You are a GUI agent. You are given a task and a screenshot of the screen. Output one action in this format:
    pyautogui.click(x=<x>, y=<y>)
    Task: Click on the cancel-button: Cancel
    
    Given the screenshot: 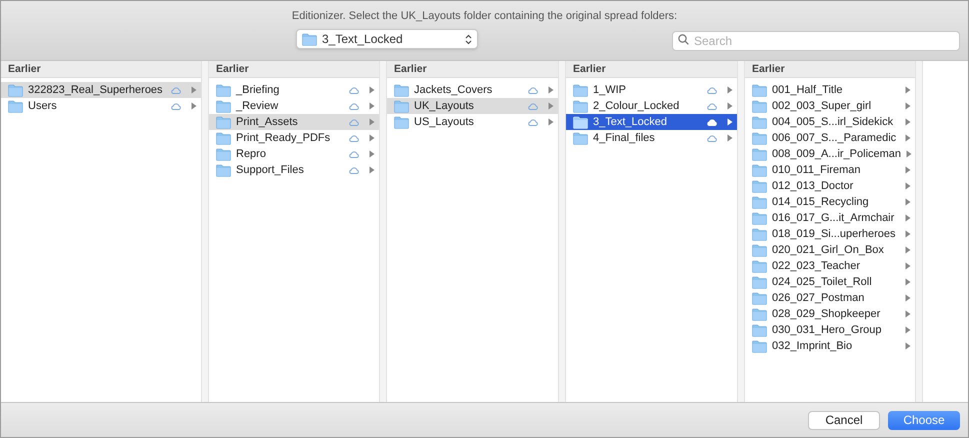 What is the action you would take?
    pyautogui.click(x=844, y=420)
    